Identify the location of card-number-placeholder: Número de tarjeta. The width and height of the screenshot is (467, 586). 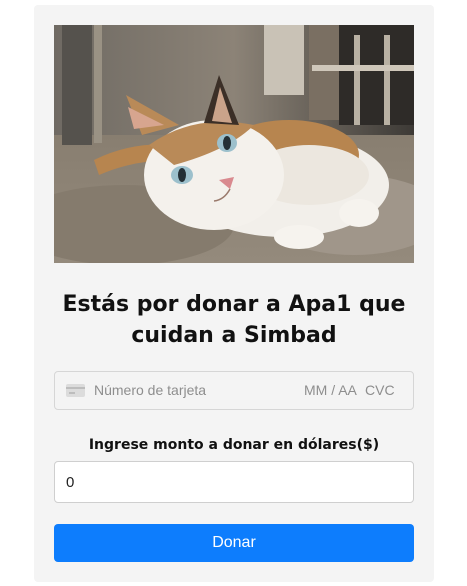
(150, 390).